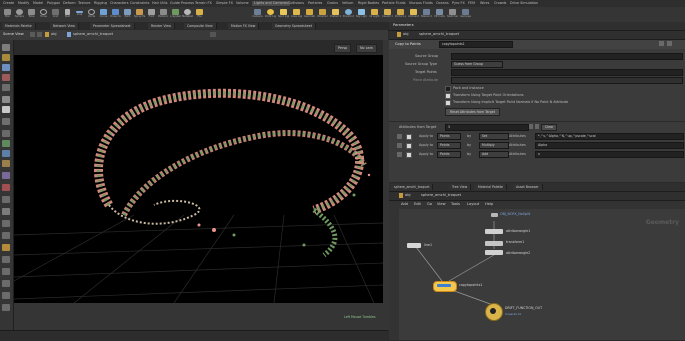  What do you see at coordinates (452, 14) in the screenshot?
I see `tool-switcher: Switcher` at bounding box center [452, 14].